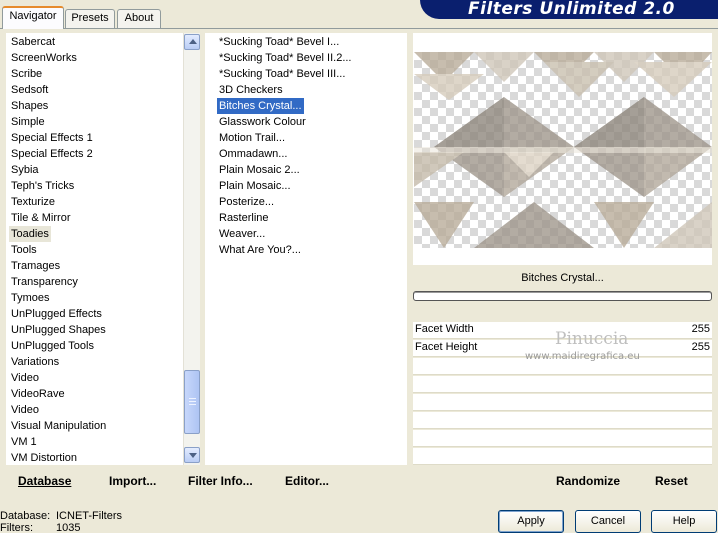 Image resolution: width=718 pixels, height=533 pixels. Describe the element at coordinates (42, 186) in the screenshot. I see `category-item: Teph's Tricks` at that location.